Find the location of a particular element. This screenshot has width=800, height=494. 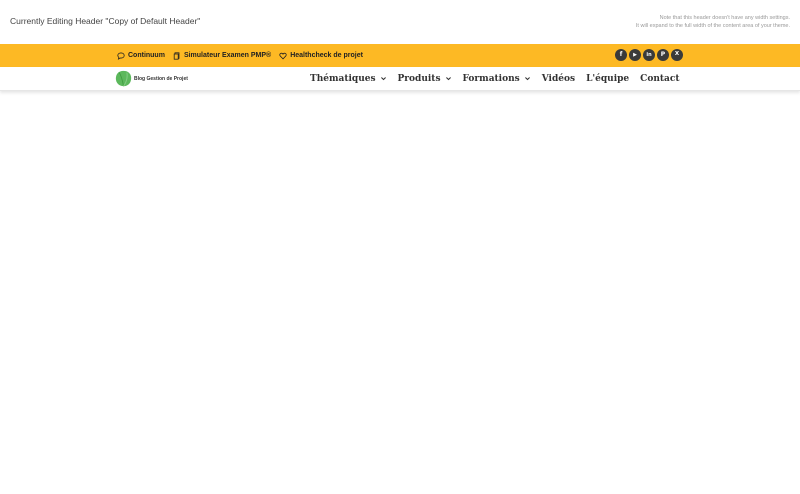

menu-item-videos: Vidéos is located at coordinates (558, 79).